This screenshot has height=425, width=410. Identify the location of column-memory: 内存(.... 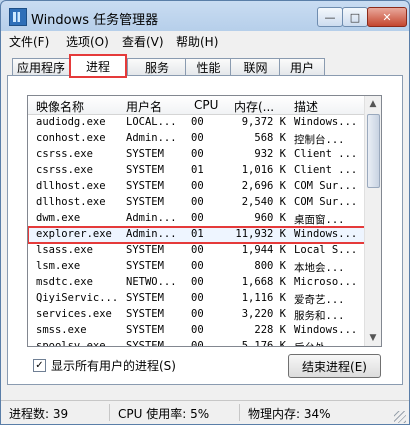
(254, 106).